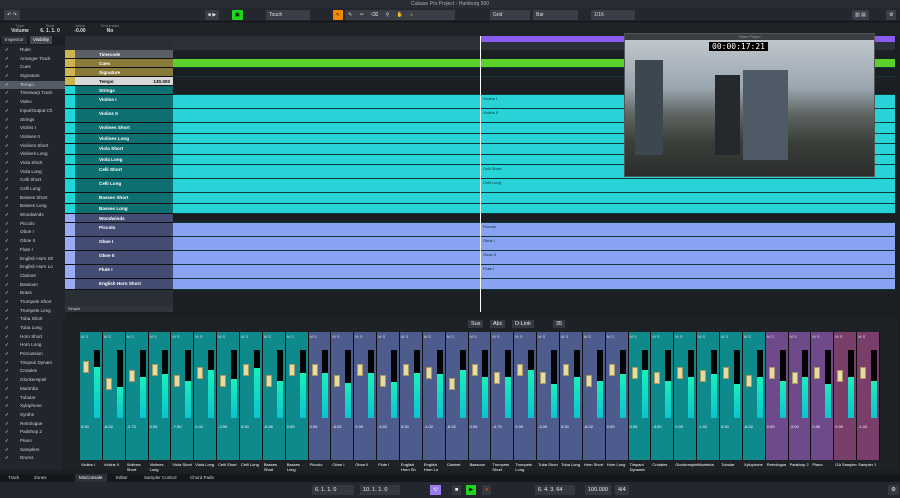 Image resolution: width=900 pixels, height=498 pixels. What do you see at coordinates (32, 250) in the screenshot?
I see `visibility-item: ✓ Flute I` at bounding box center [32, 250].